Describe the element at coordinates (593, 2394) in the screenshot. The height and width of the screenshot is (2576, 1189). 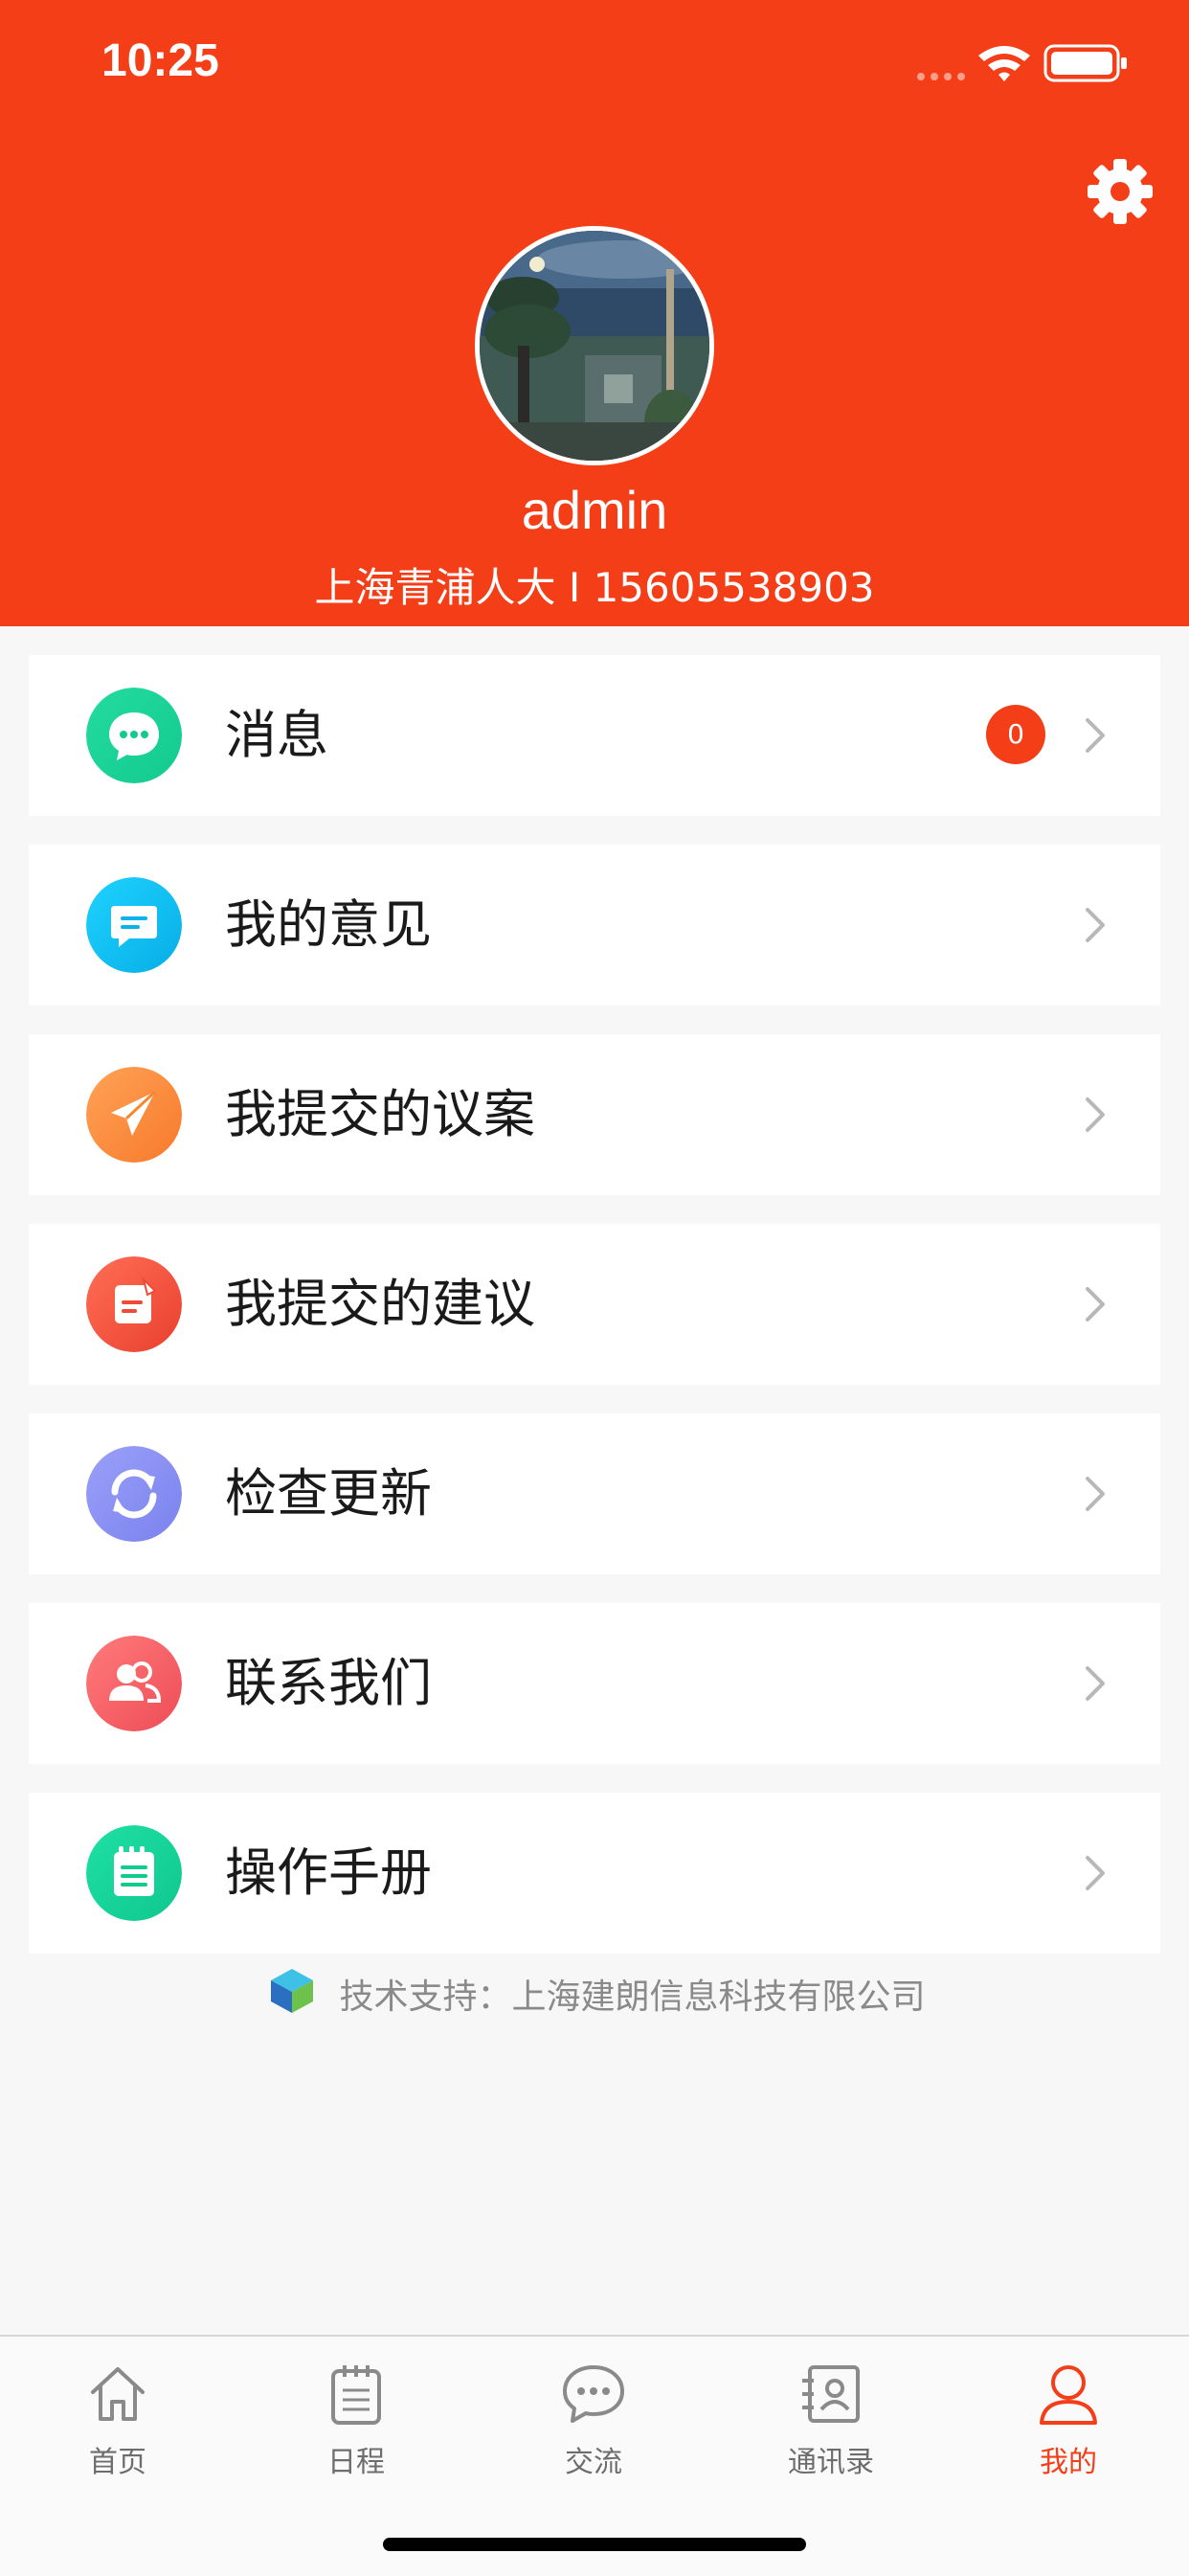
I see `chat-icon` at that location.